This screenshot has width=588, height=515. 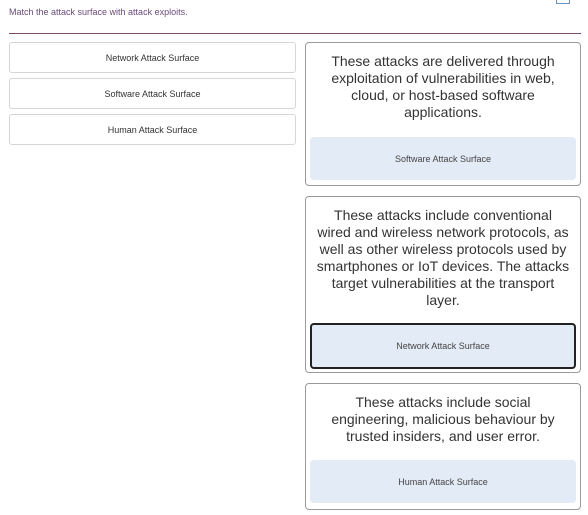 I want to click on drop-zone-software: Software Attack Surface, so click(x=443, y=158).